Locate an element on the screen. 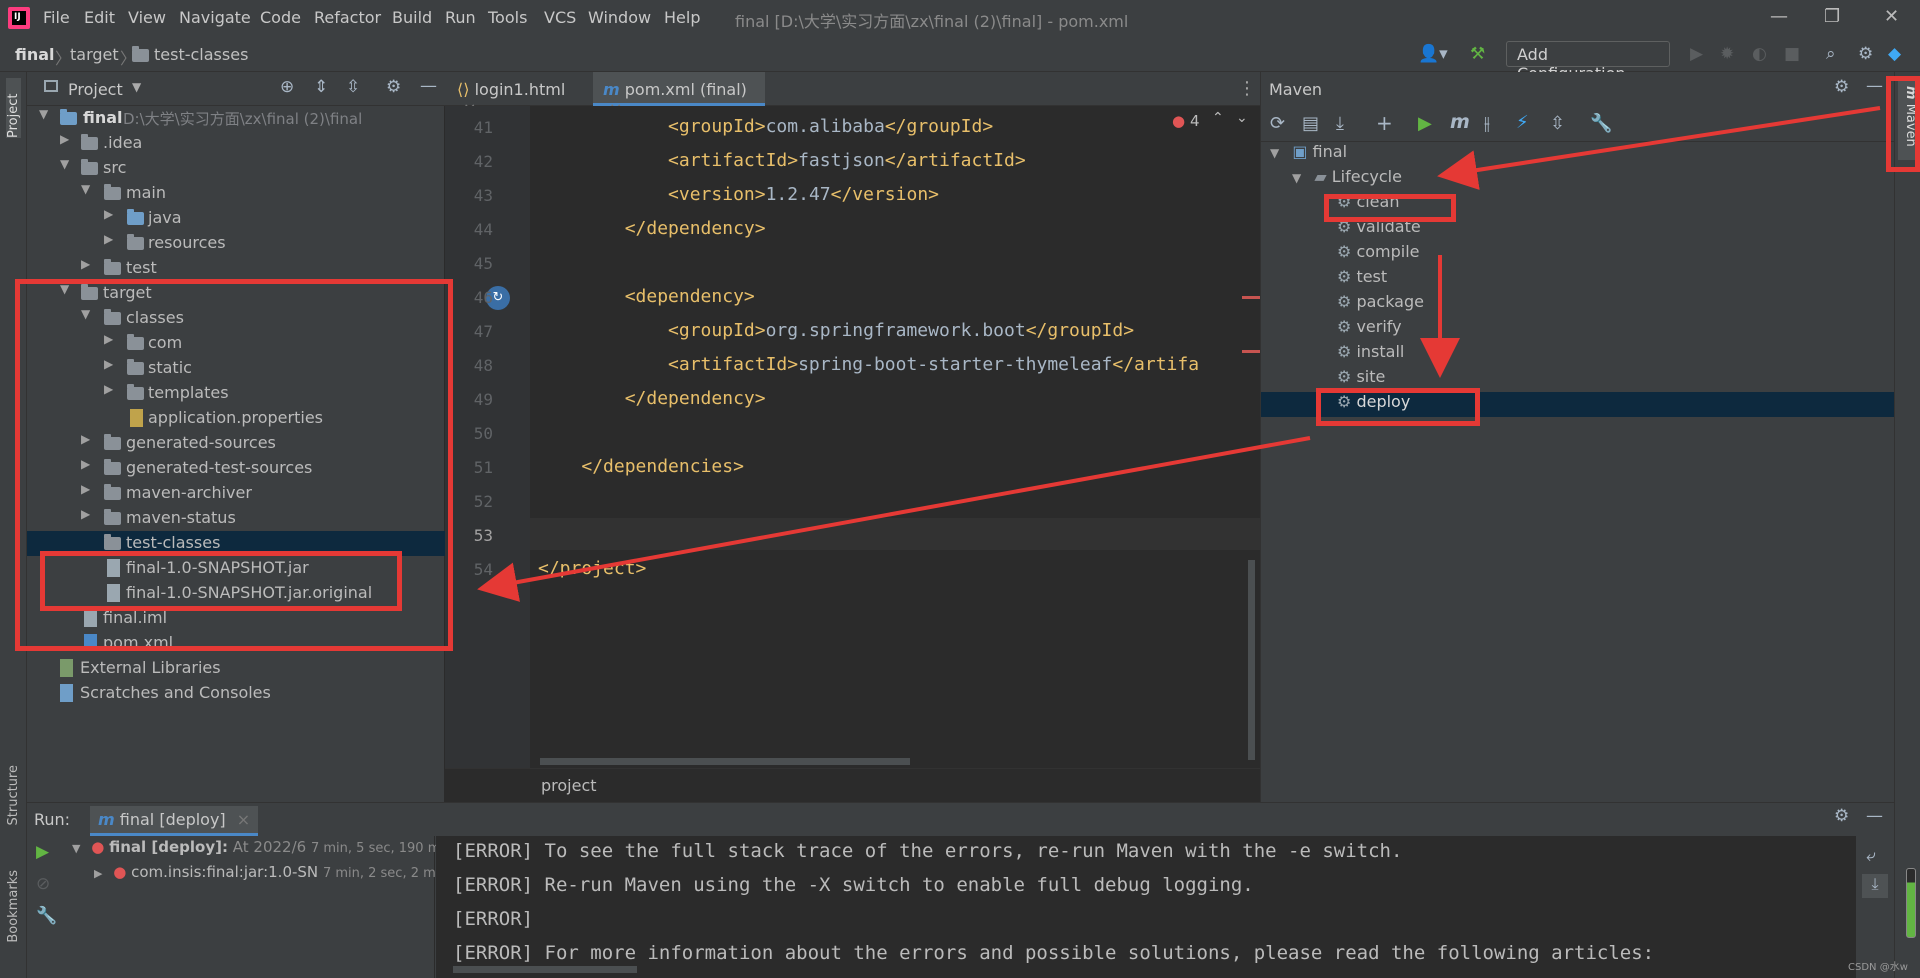  tree-item-scratches: Scratches and Consoles is located at coordinates (236, 693).